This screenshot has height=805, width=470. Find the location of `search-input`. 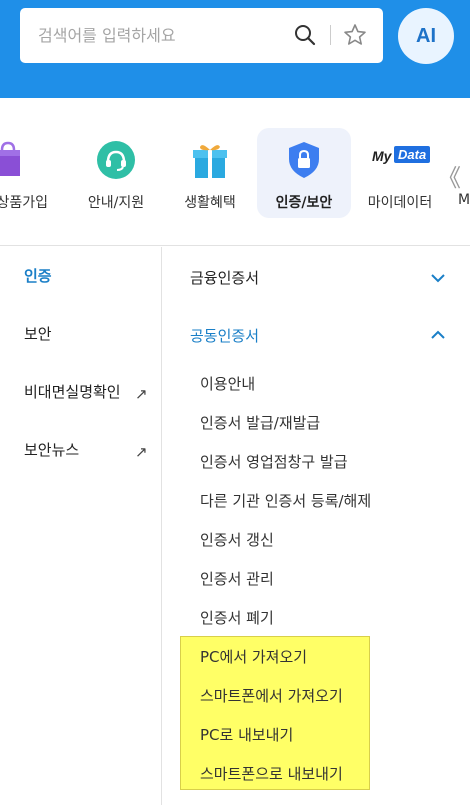

search-input is located at coordinates (163, 35).